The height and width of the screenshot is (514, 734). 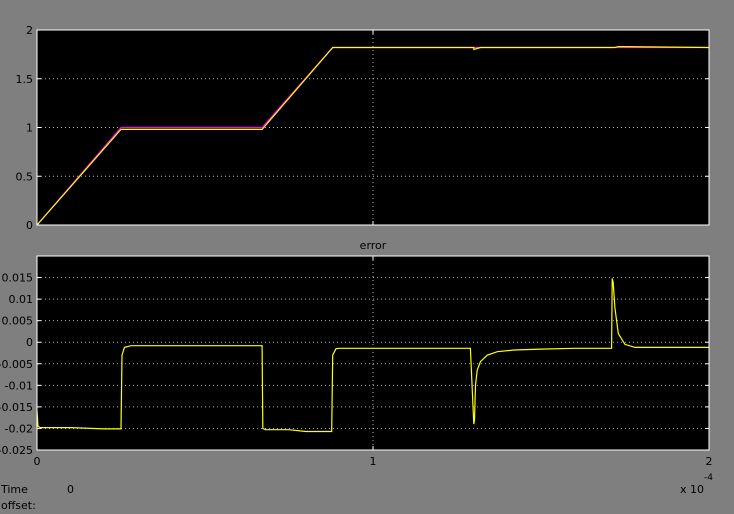 I want to click on y-tick-label: -0.01, so click(x=19, y=385).